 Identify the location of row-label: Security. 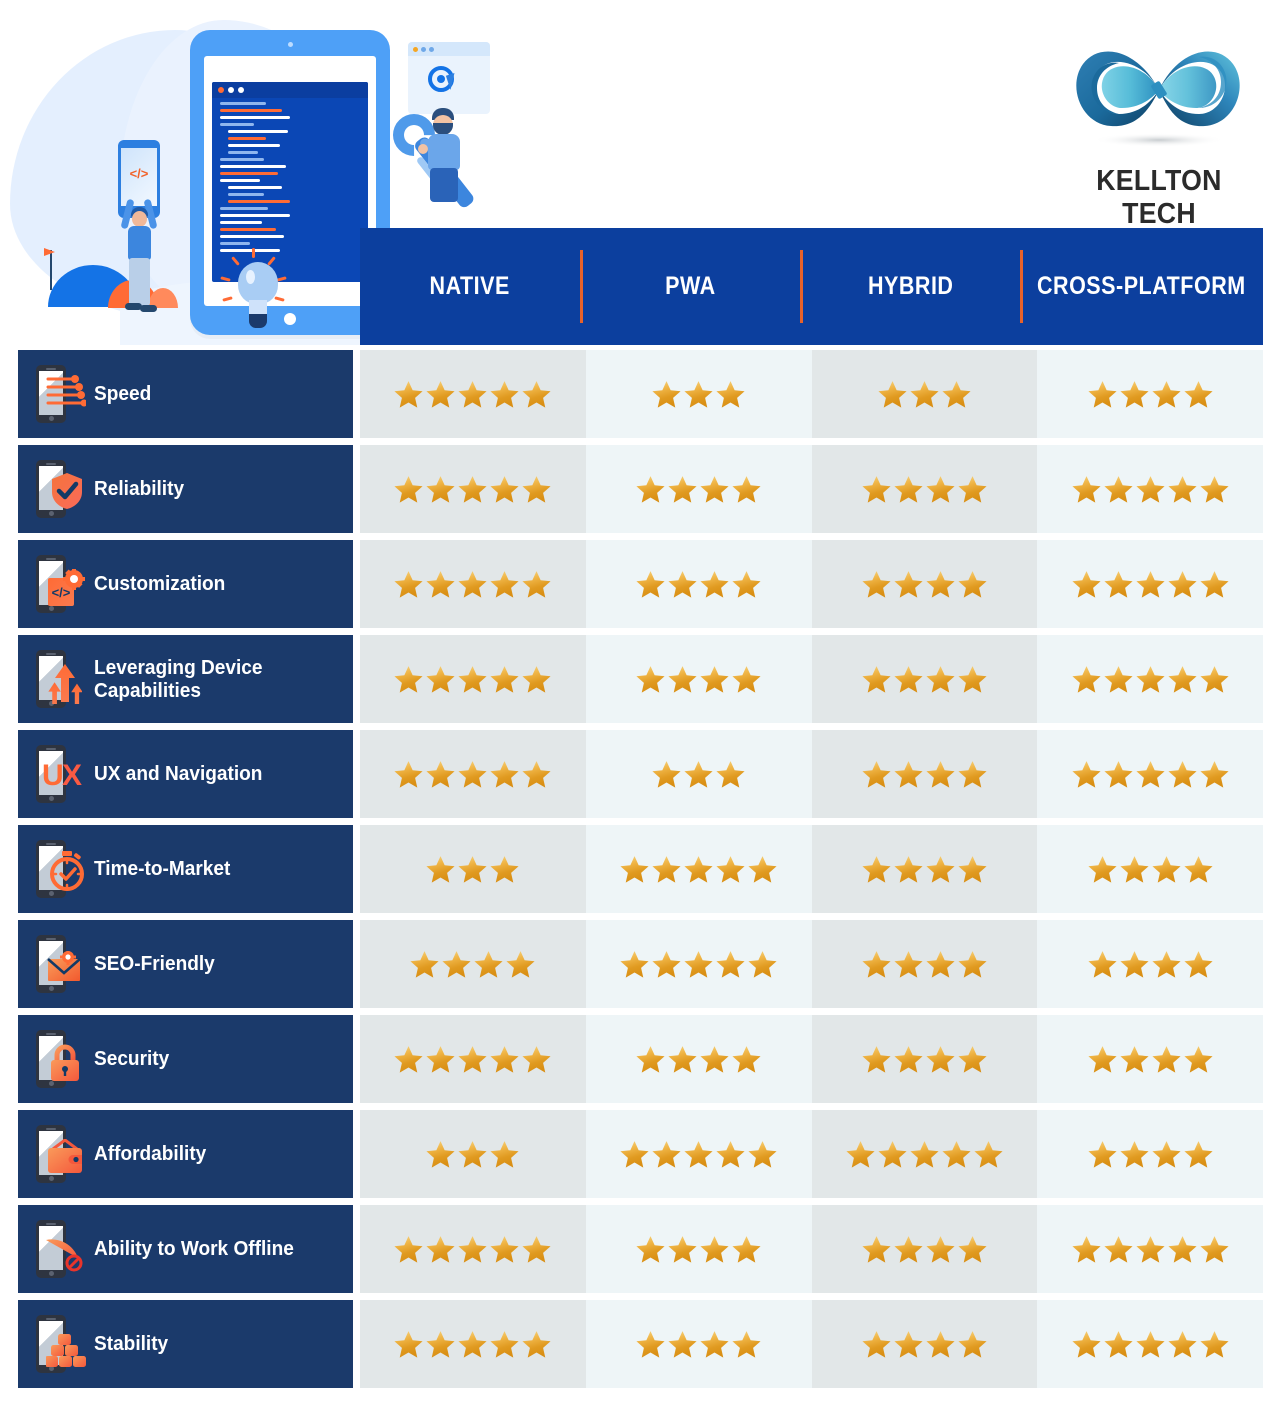
(132, 1059).